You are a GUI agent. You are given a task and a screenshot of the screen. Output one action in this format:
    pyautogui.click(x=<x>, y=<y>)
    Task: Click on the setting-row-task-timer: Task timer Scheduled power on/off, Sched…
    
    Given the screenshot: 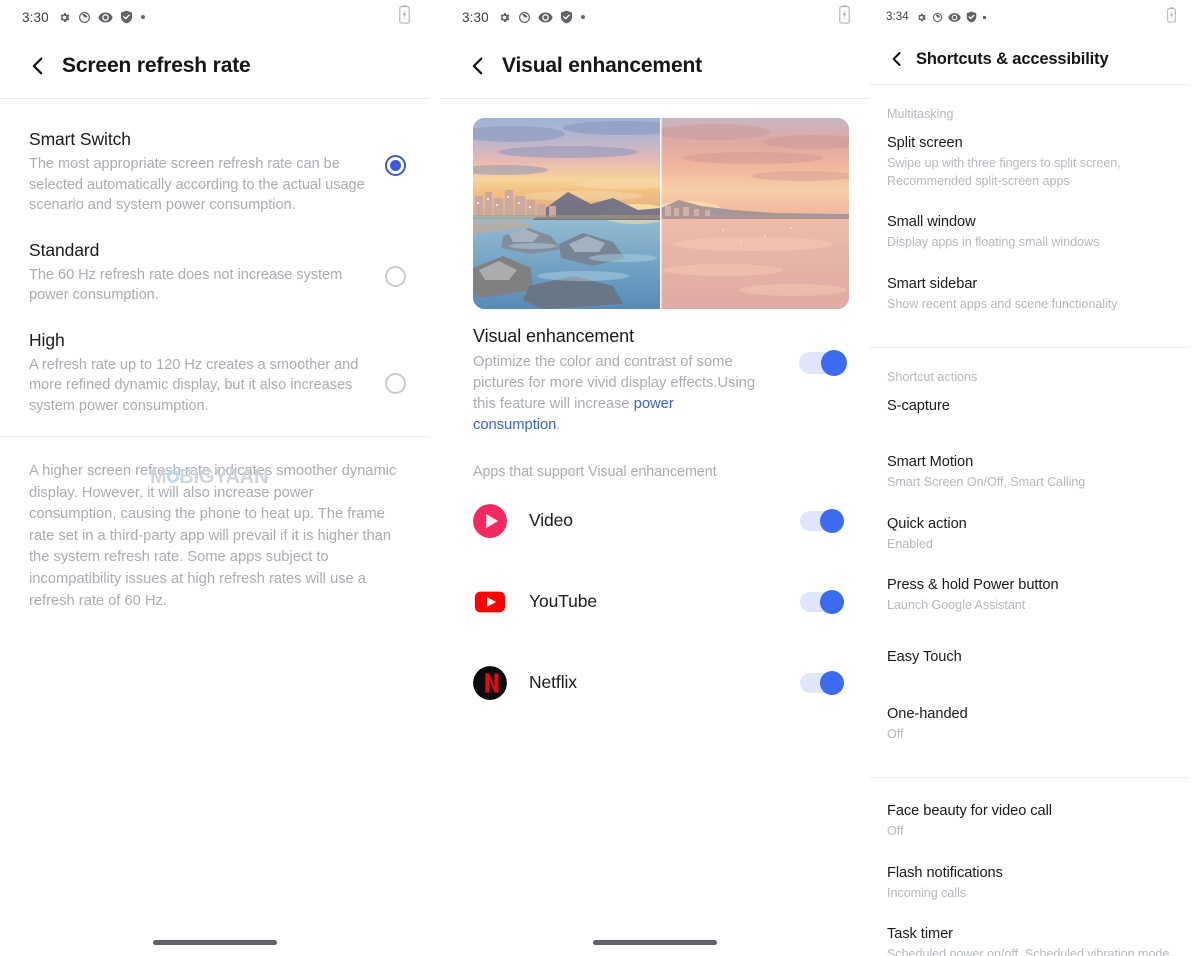 What is the action you would take?
    pyautogui.click(x=1030, y=940)
    